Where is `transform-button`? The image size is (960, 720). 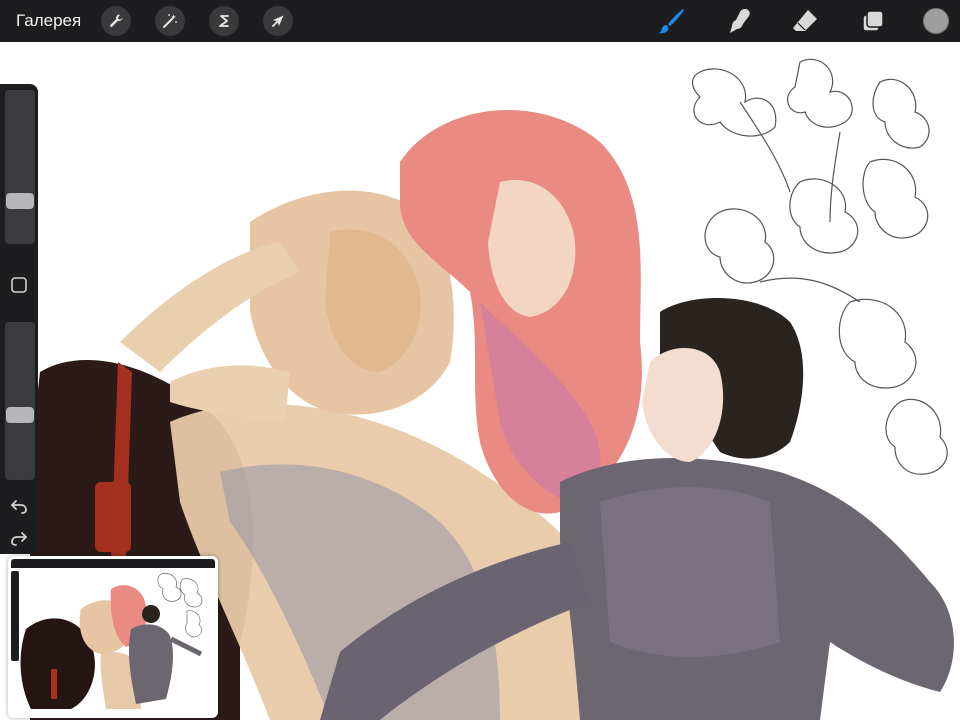 transform-button is located at coordinates (278, 21).